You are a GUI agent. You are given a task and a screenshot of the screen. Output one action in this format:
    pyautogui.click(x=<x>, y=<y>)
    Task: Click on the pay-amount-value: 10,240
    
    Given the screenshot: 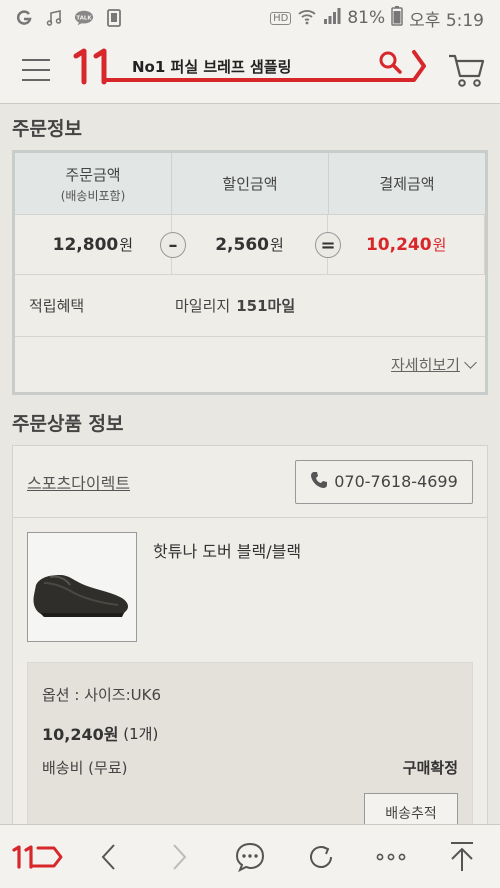 What is the action you would take?
    pyautogui.click(x=398, y=244)
    